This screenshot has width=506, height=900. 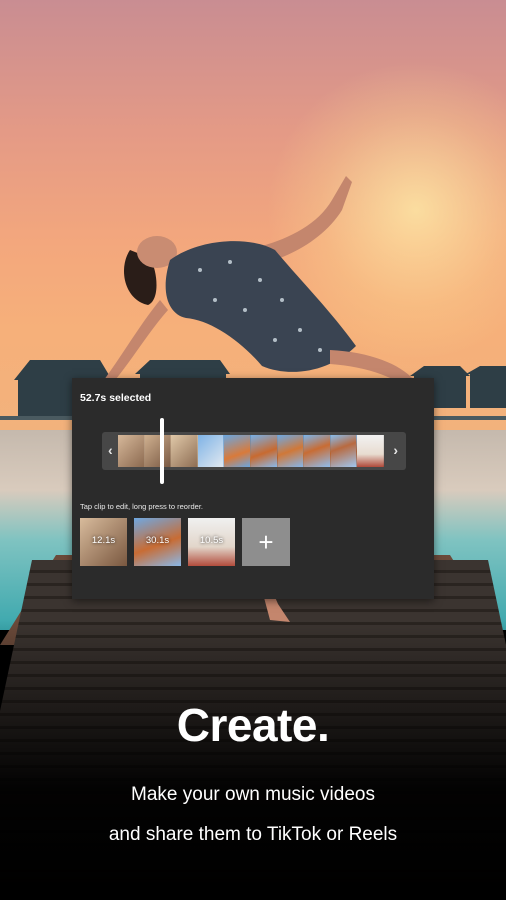 What do you see at coordinates (110, 450) in the screenshot?
I see `chevron-left-icon: ‹` at bounding box center [110, 450].